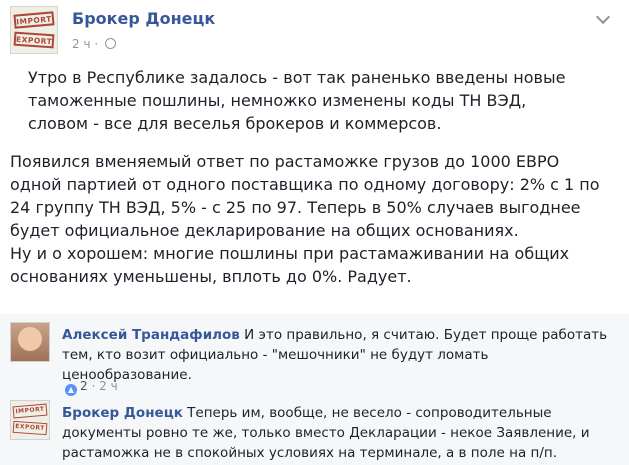 Image resolution: width=629 pixels, height=465 pixels. I want to click on commenter-avatar, so click(30, 342).